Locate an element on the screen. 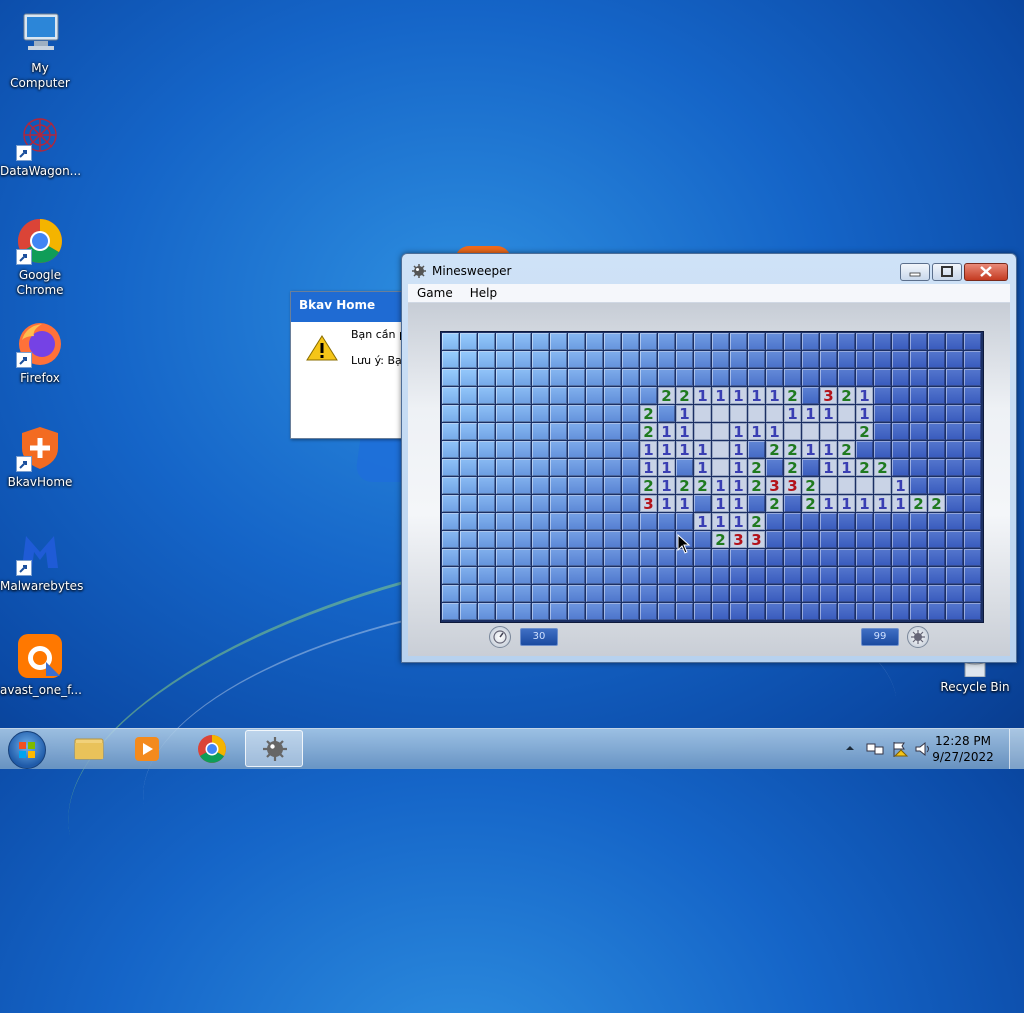  menu-help: Help is located at coordinates (483, 292).